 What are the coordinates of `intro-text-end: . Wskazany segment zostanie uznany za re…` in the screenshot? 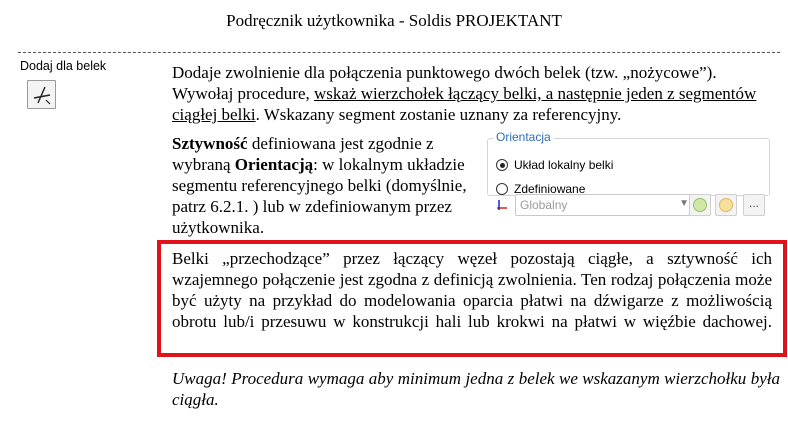 It's located at (438, 114).